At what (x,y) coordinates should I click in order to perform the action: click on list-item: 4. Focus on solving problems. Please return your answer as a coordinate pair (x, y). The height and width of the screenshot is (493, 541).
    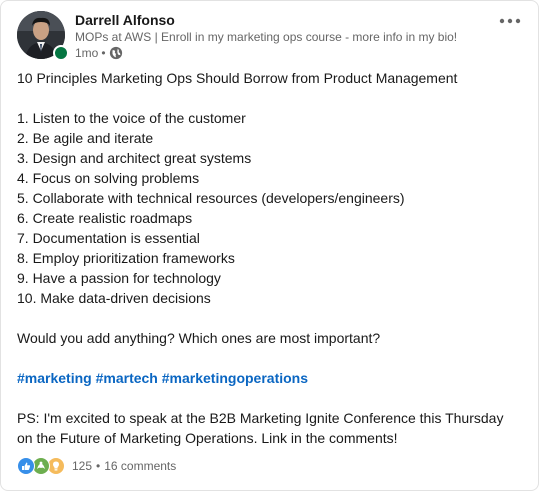
    Looking at the image, I should click on (108, 178).